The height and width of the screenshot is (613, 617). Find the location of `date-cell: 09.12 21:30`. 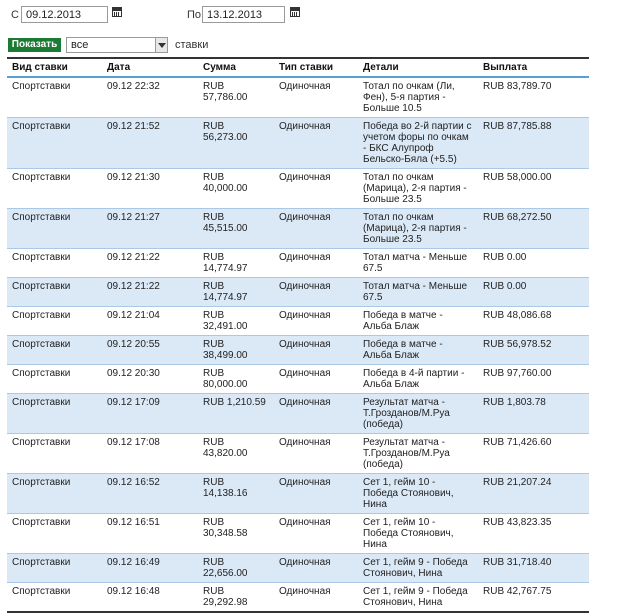

date-cell: 09.12 21:30 is located at coordinates (150, 188).